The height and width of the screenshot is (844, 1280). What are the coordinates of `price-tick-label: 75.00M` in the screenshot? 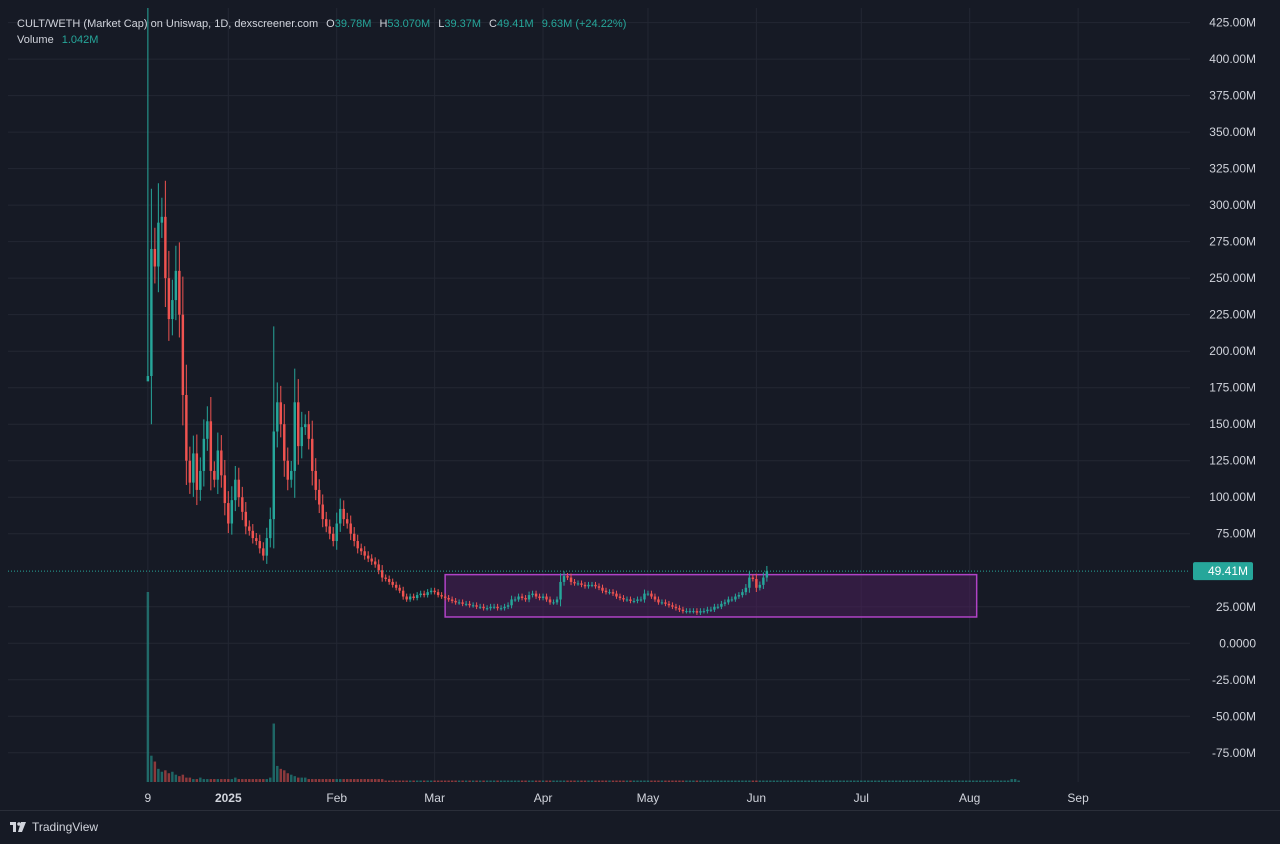 It's located at (1236, 534).